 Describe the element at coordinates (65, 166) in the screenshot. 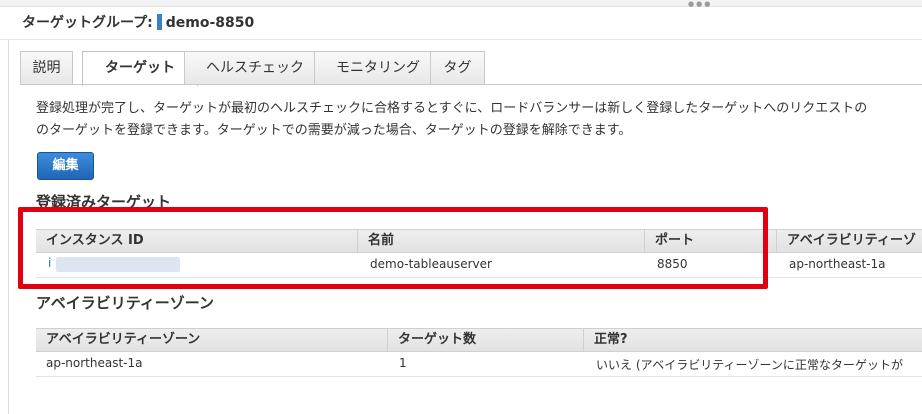

I see `edit-button: 編集` at that location.